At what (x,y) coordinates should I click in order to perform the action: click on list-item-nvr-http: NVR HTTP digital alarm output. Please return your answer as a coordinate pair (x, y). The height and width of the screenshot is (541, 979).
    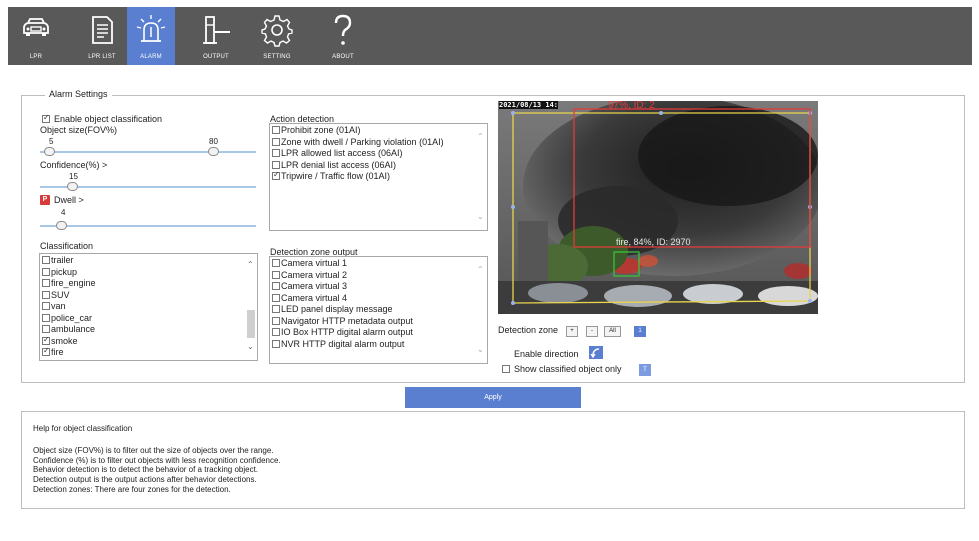
    Looking at the image, I should click on (338, 344).